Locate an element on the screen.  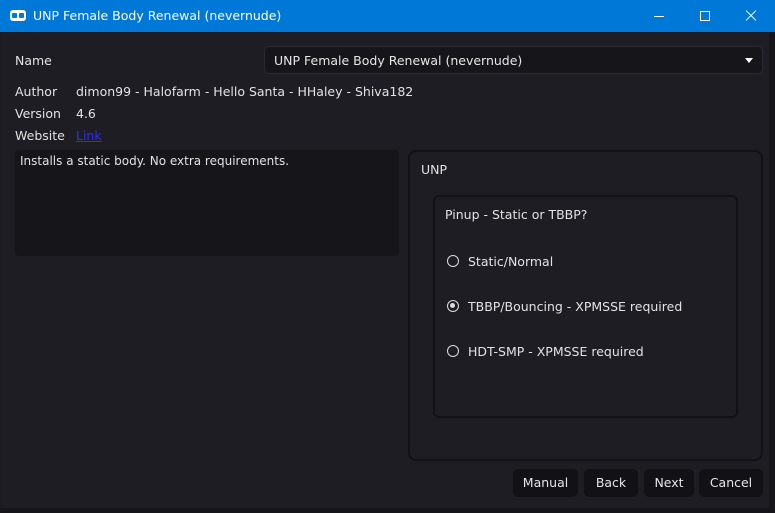
author-label: Author is located at coordinates (36, 91).